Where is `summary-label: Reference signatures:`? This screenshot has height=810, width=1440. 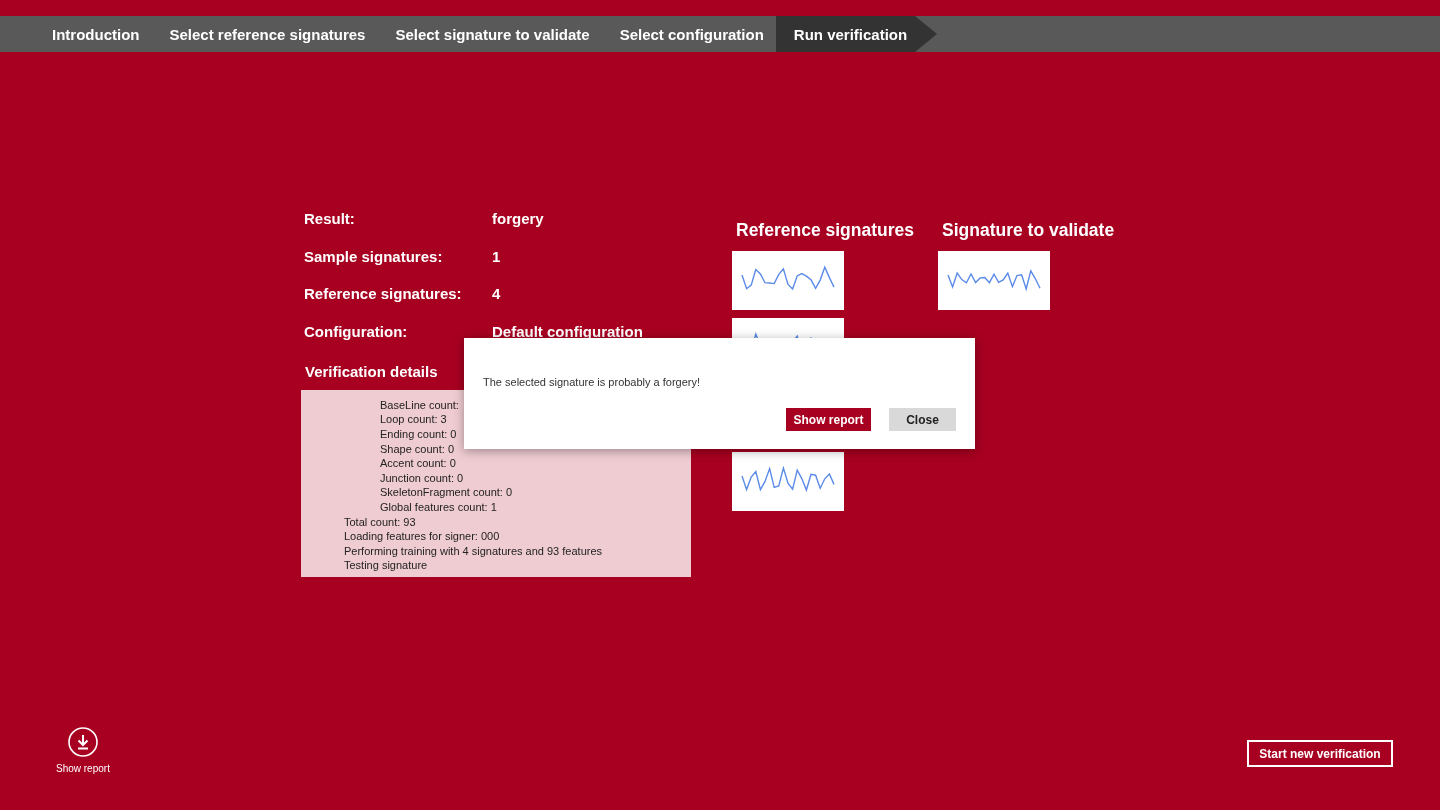 summary-label: Reference signatures: is located at coordinates (383, 294).